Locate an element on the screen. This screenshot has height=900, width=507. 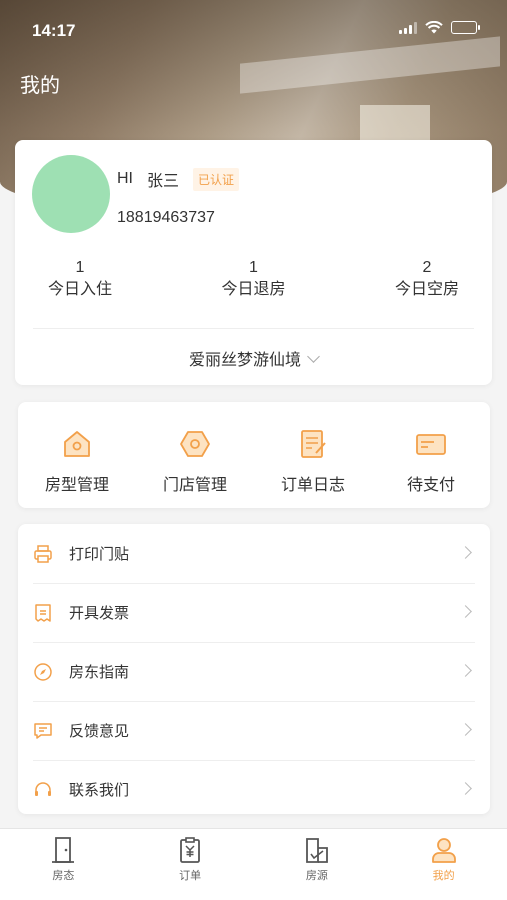
menu-label: 订单日志 is located at coordinates (312, 485).